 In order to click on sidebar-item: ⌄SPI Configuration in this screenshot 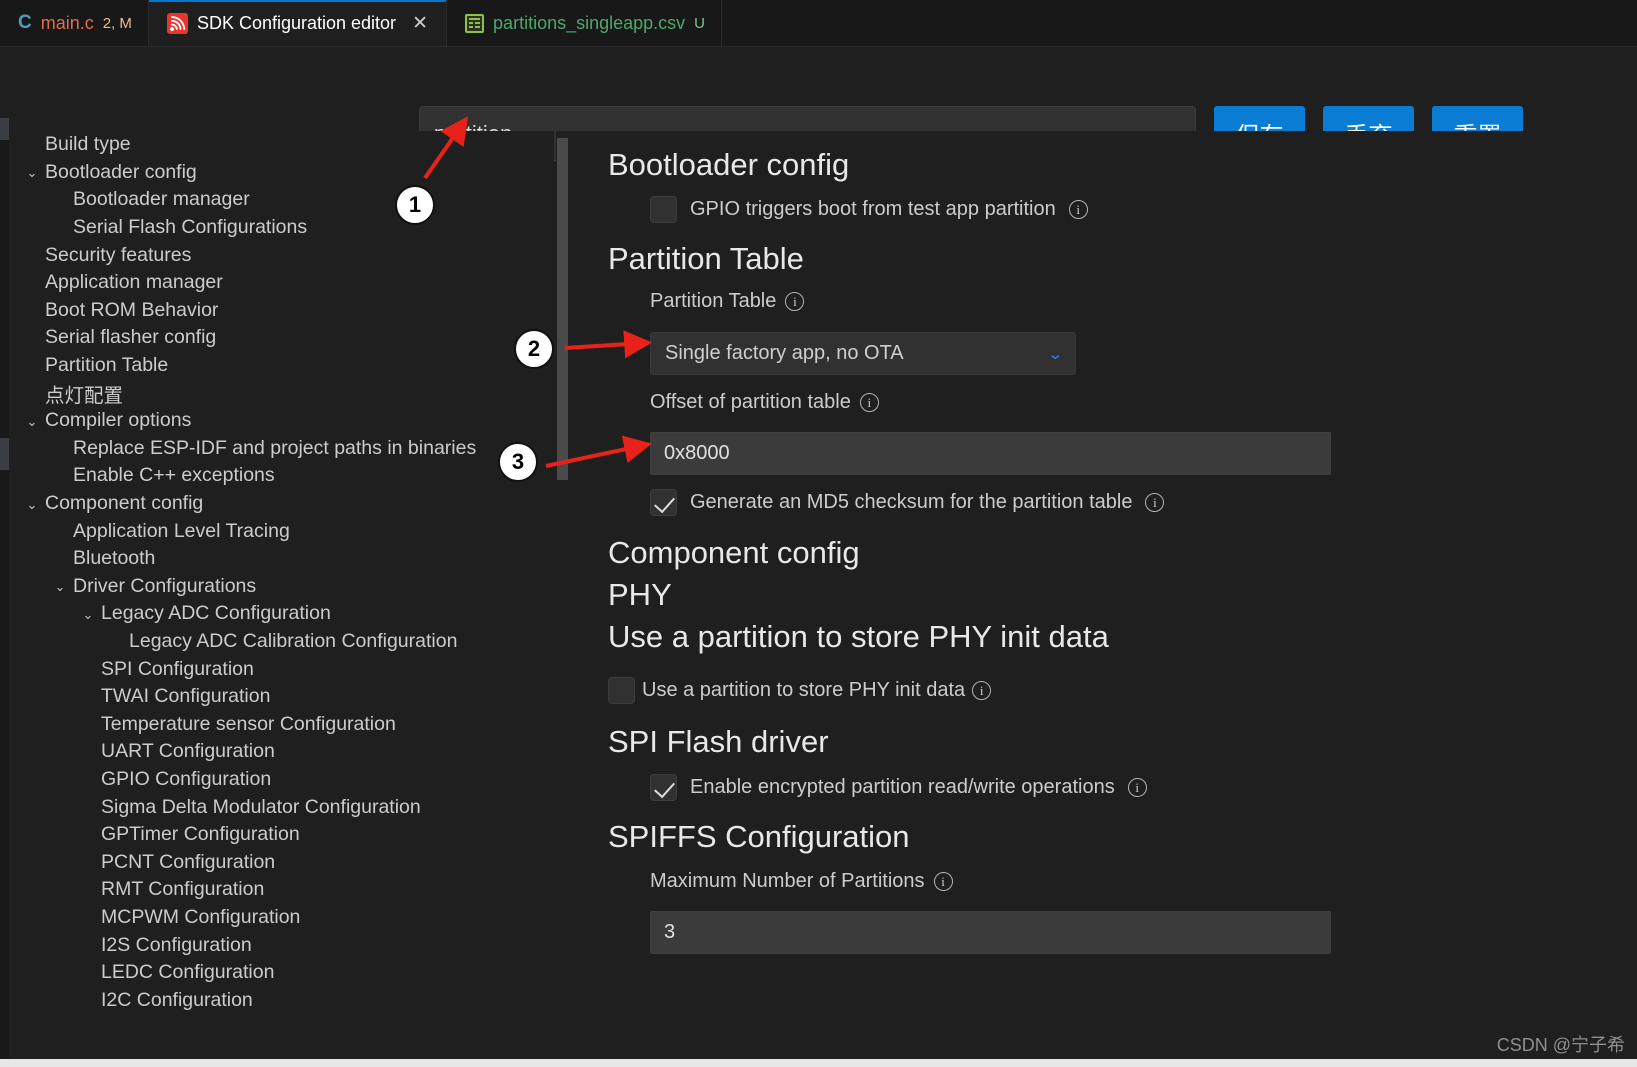, I will do `click(281, 669)`.